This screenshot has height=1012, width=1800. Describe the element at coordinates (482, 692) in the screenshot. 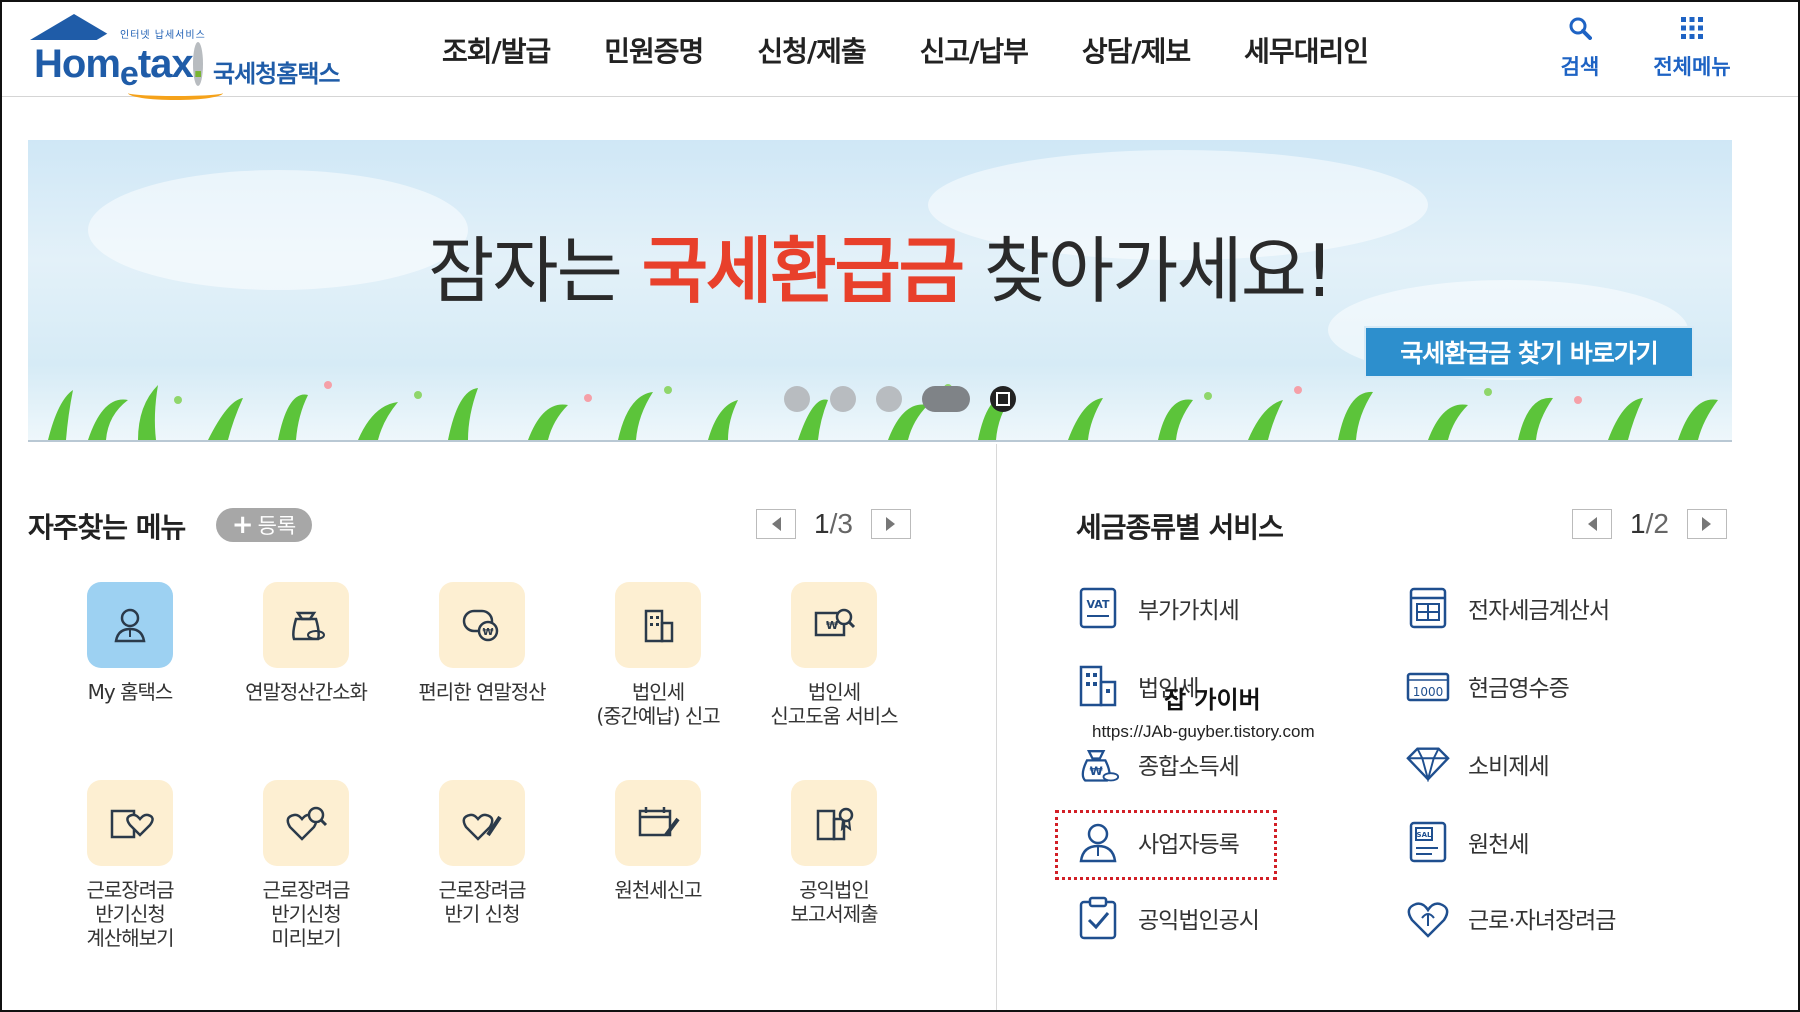

I see `fav-label: 편리한 연말정산` at that location.